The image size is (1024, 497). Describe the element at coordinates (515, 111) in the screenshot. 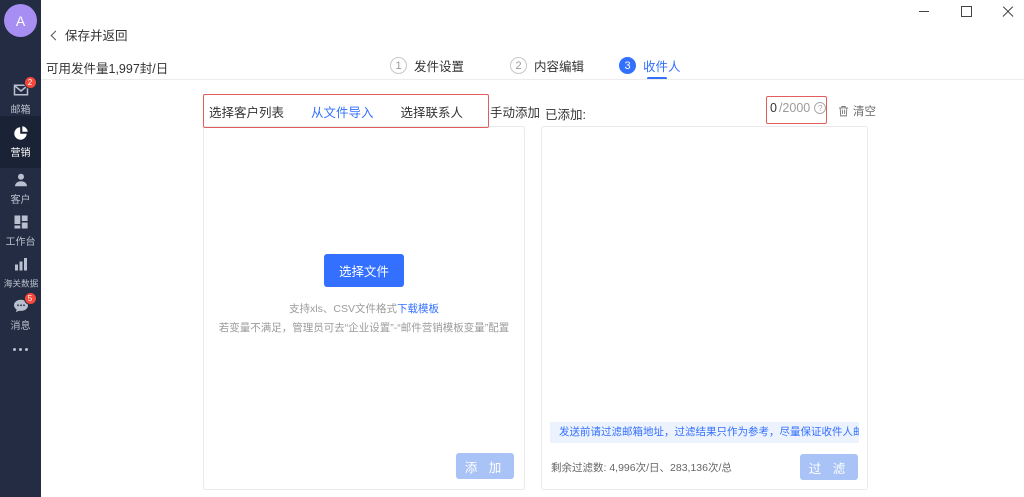

I see `tab-manual-add: 手动添加` at that location.